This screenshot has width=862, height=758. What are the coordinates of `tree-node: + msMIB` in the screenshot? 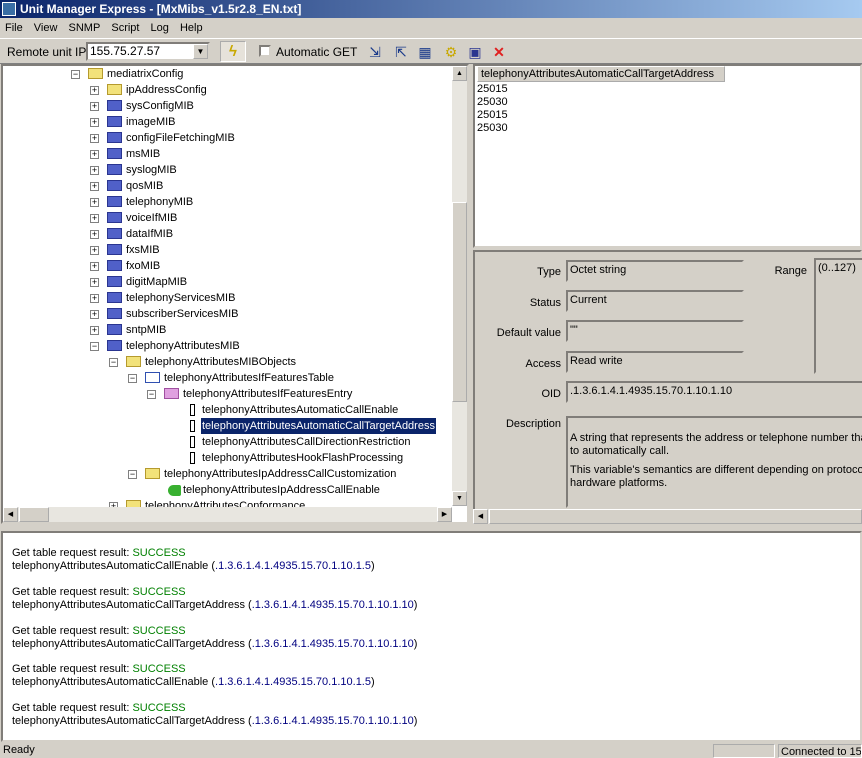 It's located at (227, 154).